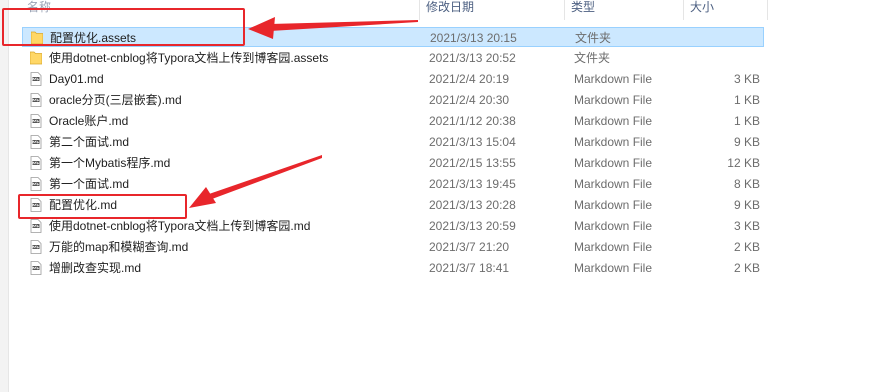 The image size is (895, 392). I want to click on annotation-arrow-bottom, so click(255, 181).